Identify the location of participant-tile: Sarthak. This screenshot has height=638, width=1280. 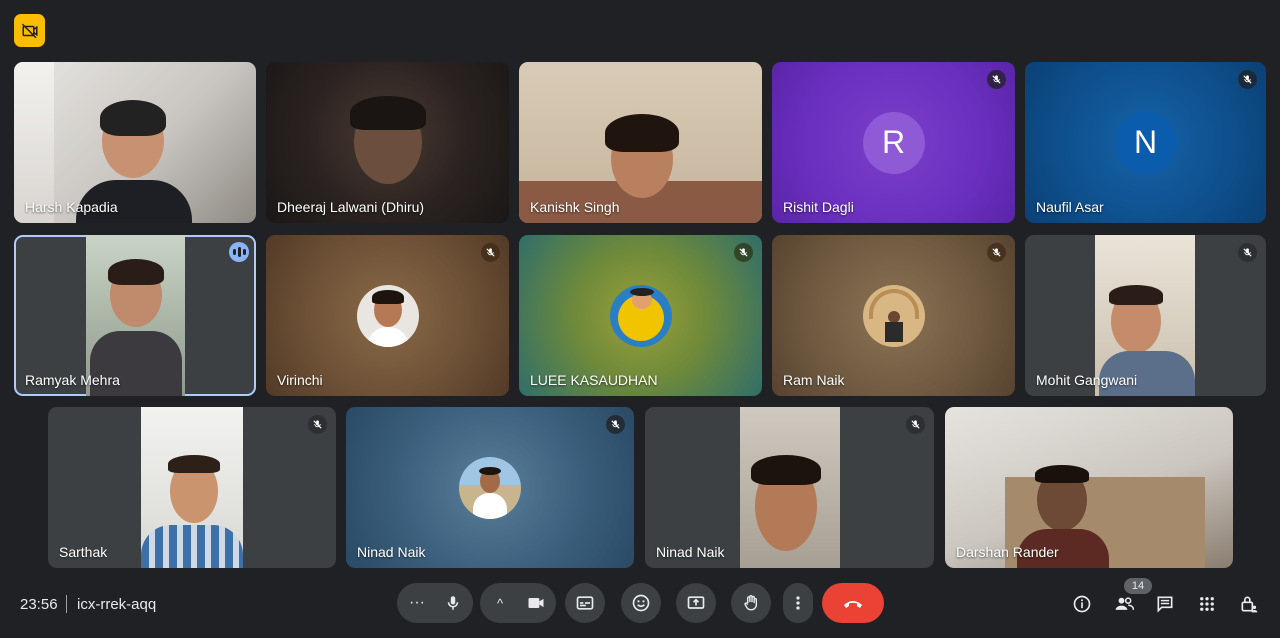
(192, 487).